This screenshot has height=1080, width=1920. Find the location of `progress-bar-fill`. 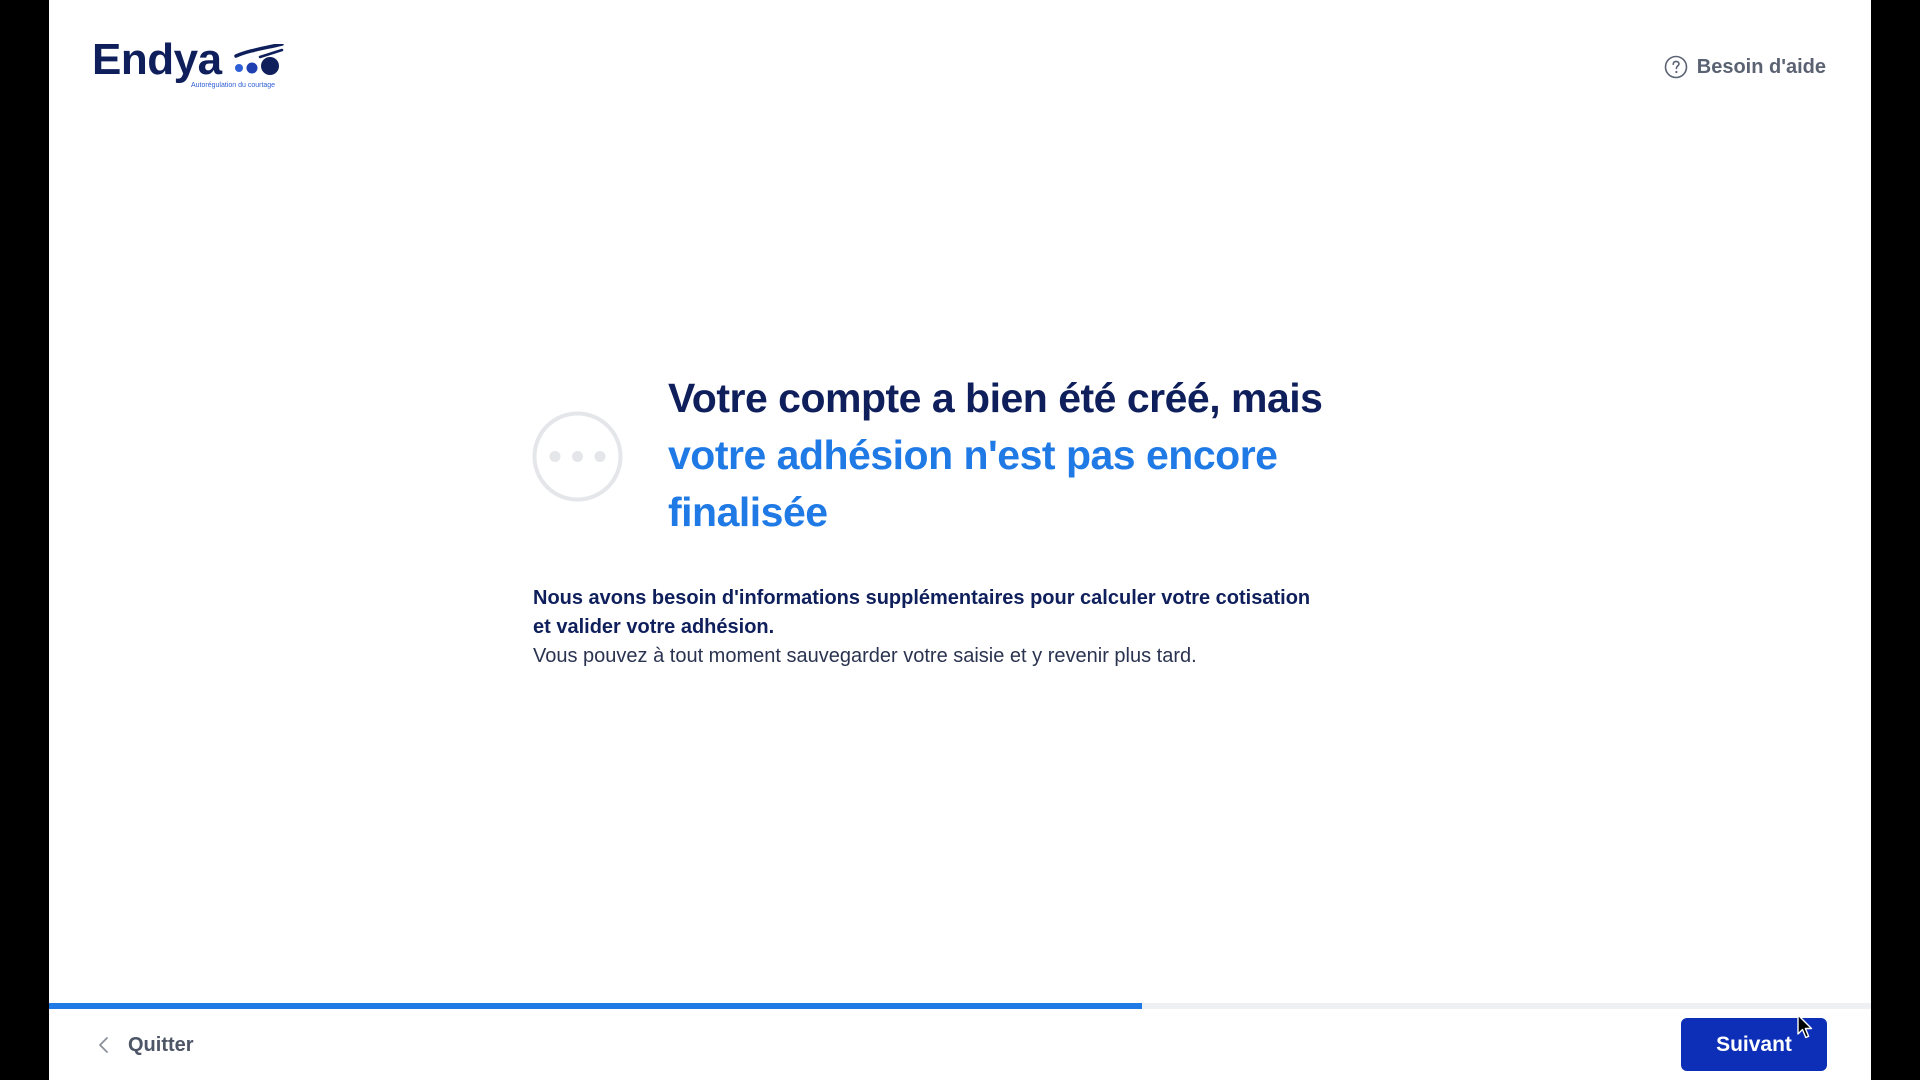

progress-bar-fill is located at coordinates (596, 1006).